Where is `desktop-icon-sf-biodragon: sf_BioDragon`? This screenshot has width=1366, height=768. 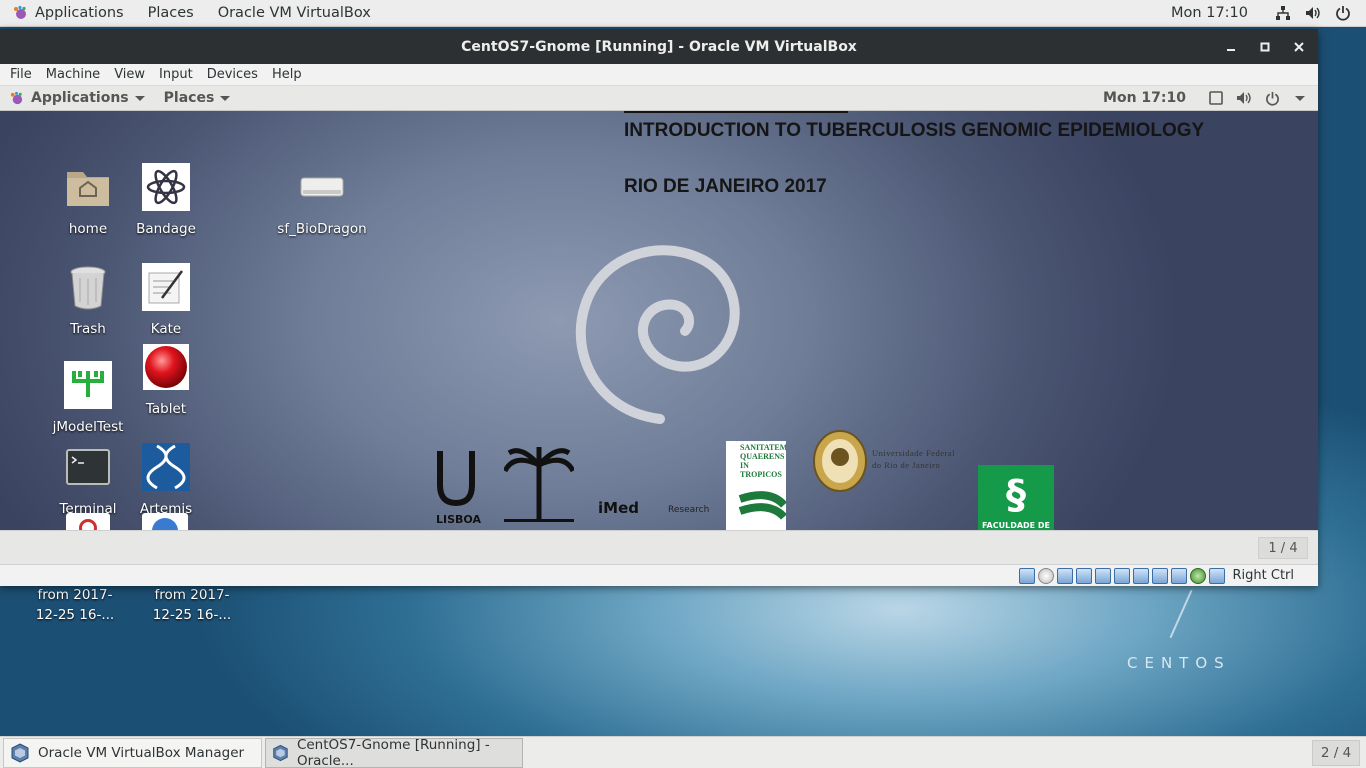 desktop-icon-sf-biodragon: sf_BioDragon is located at coordinates (322, 200).